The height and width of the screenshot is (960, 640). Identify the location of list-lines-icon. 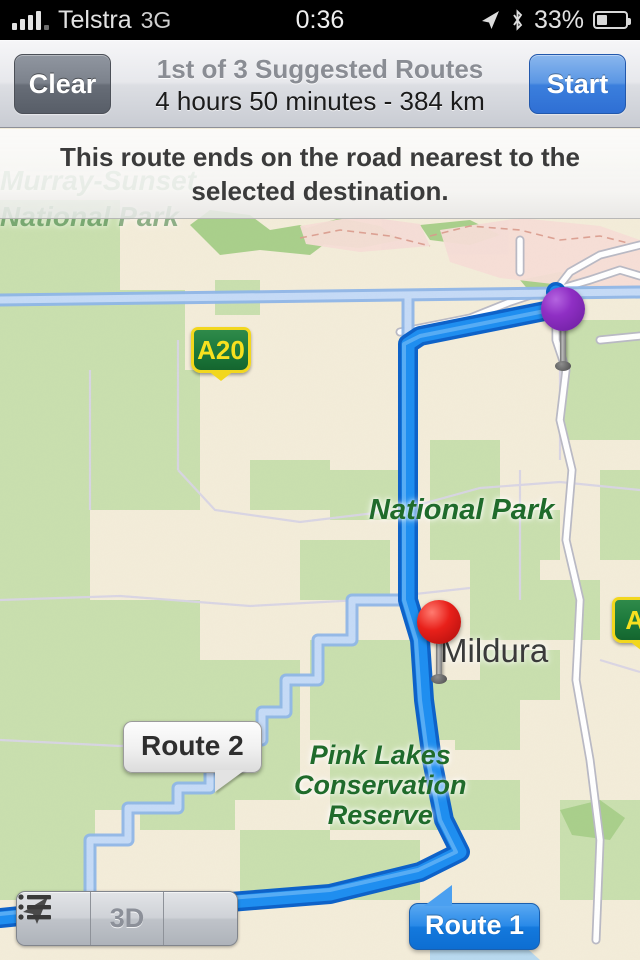
(34, 907).